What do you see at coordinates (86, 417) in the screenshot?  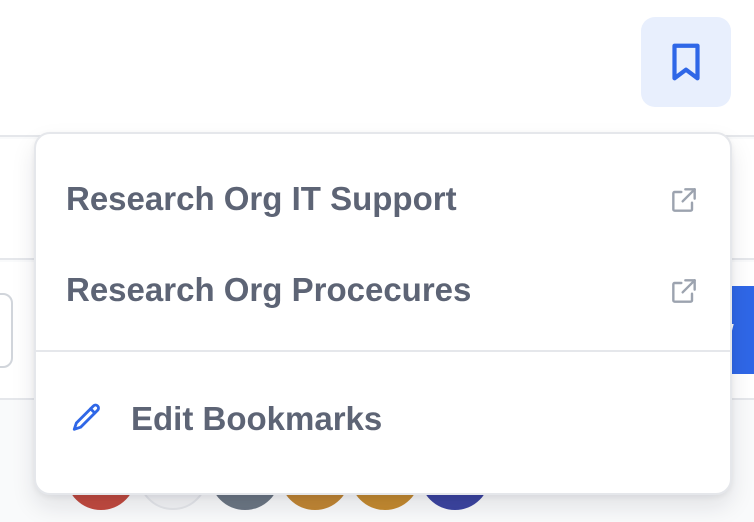 I see `pencil-icon` at bounding box center [86, 417].